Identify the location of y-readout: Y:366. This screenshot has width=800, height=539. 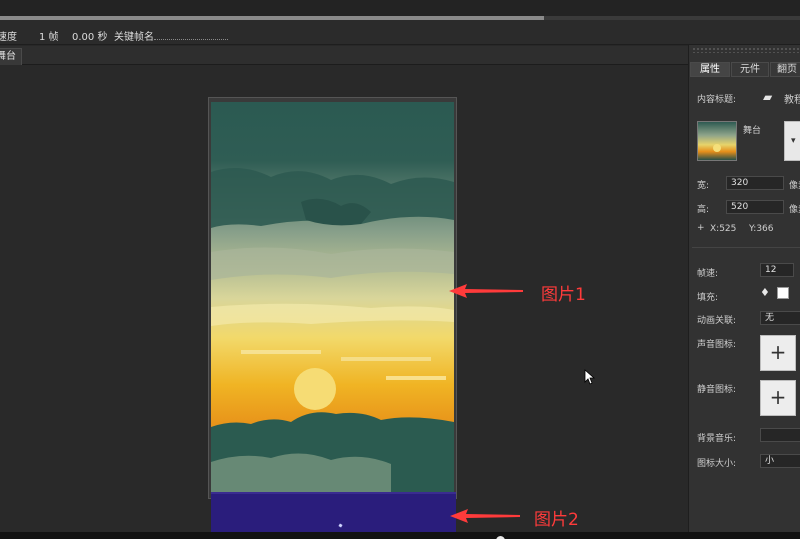
(761, 229).